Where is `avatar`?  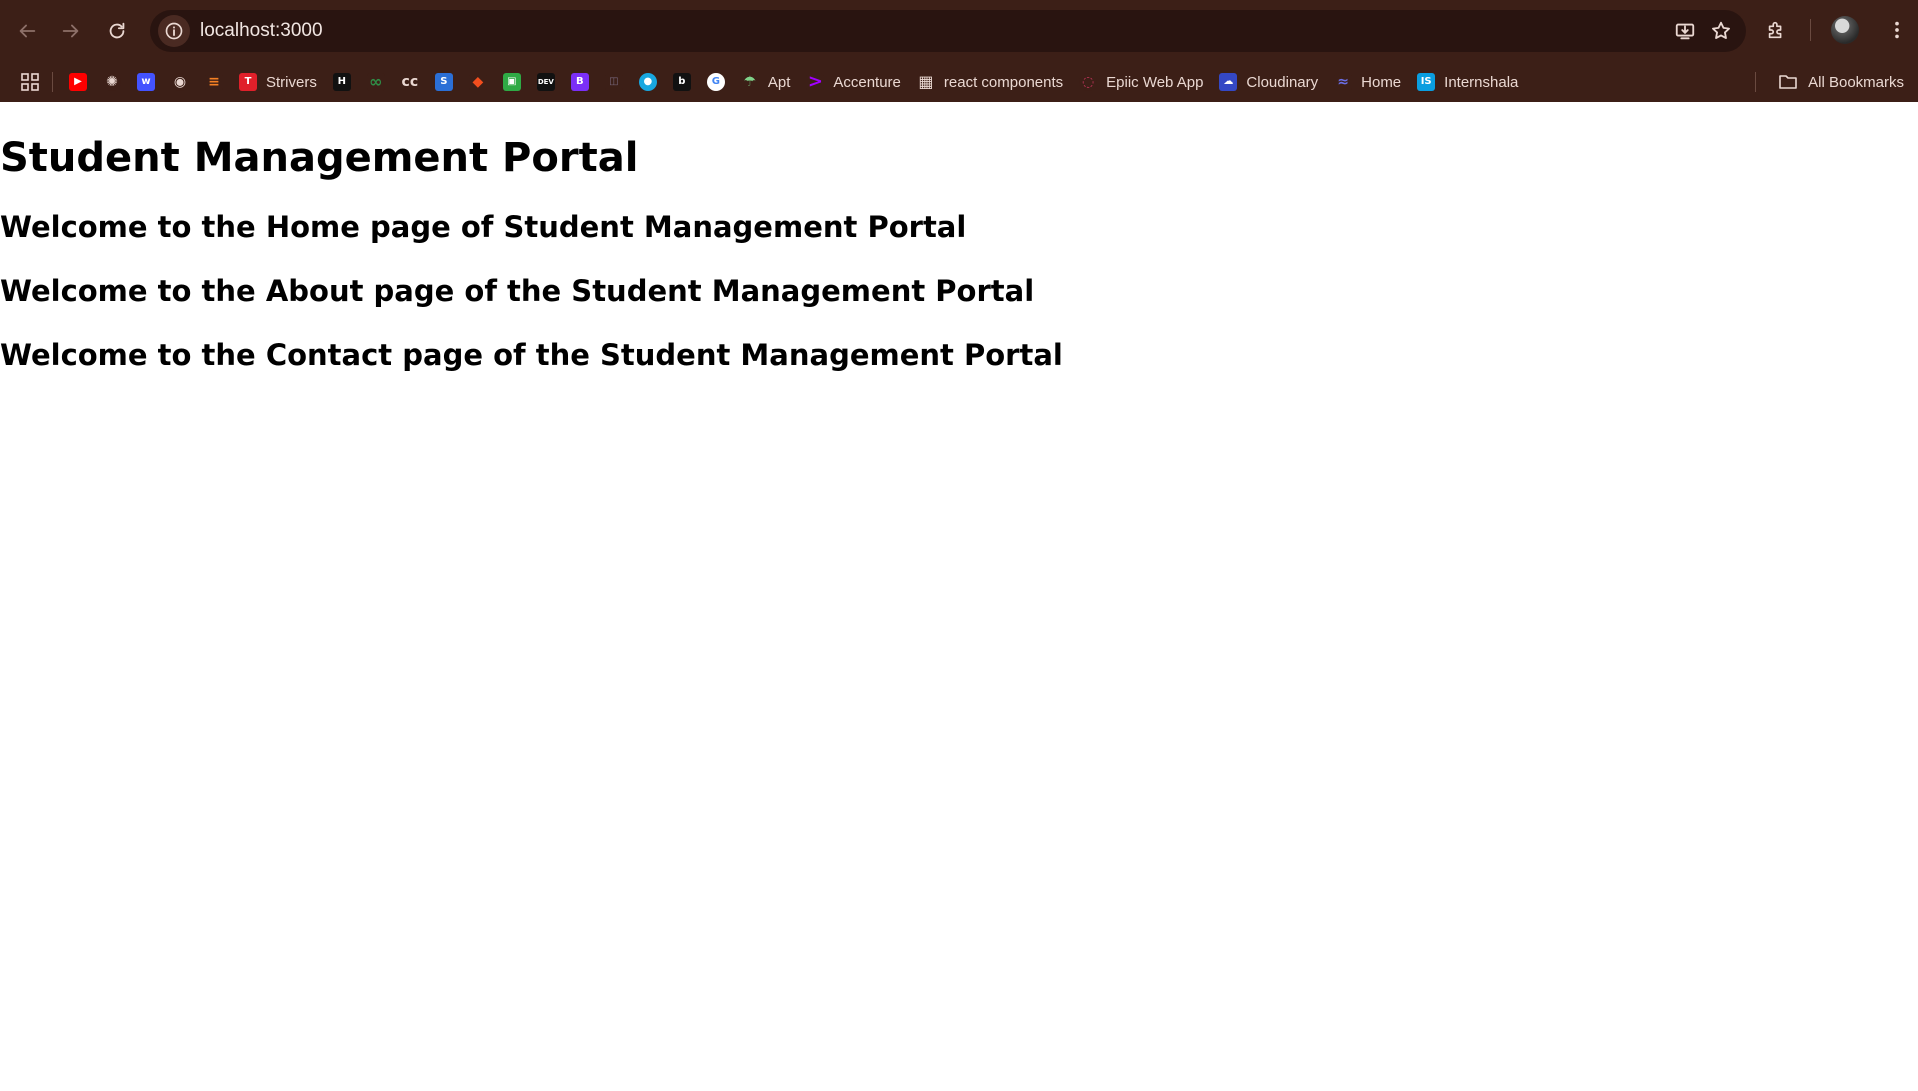
avatar is located at coordinates (1845, 30).